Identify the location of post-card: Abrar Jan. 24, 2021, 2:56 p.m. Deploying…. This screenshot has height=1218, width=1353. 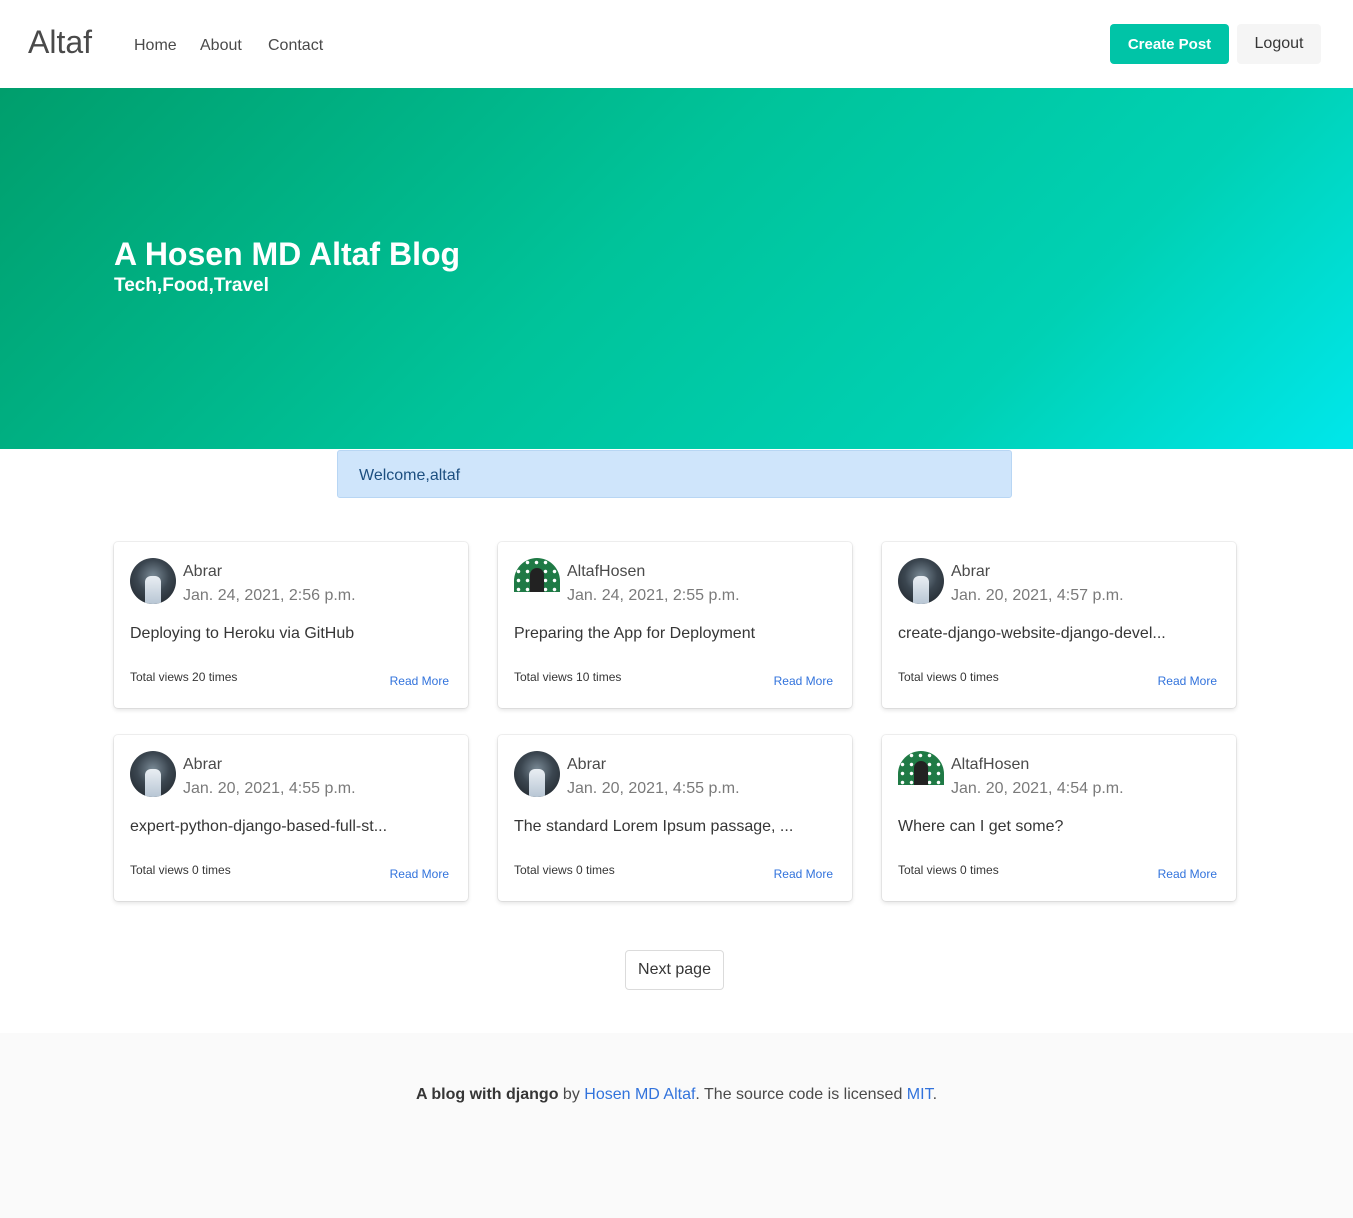
(291, 625).